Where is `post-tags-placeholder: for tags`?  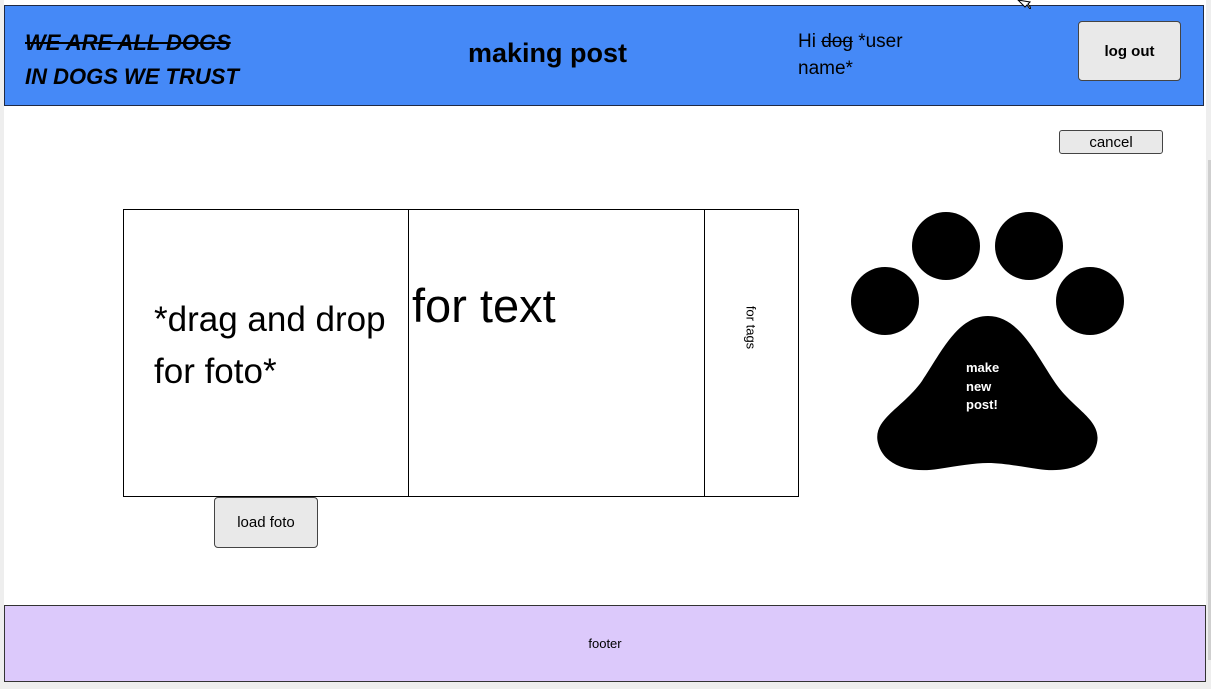 post-tags-placeholder: for tags is located at coordinates (751, 327).